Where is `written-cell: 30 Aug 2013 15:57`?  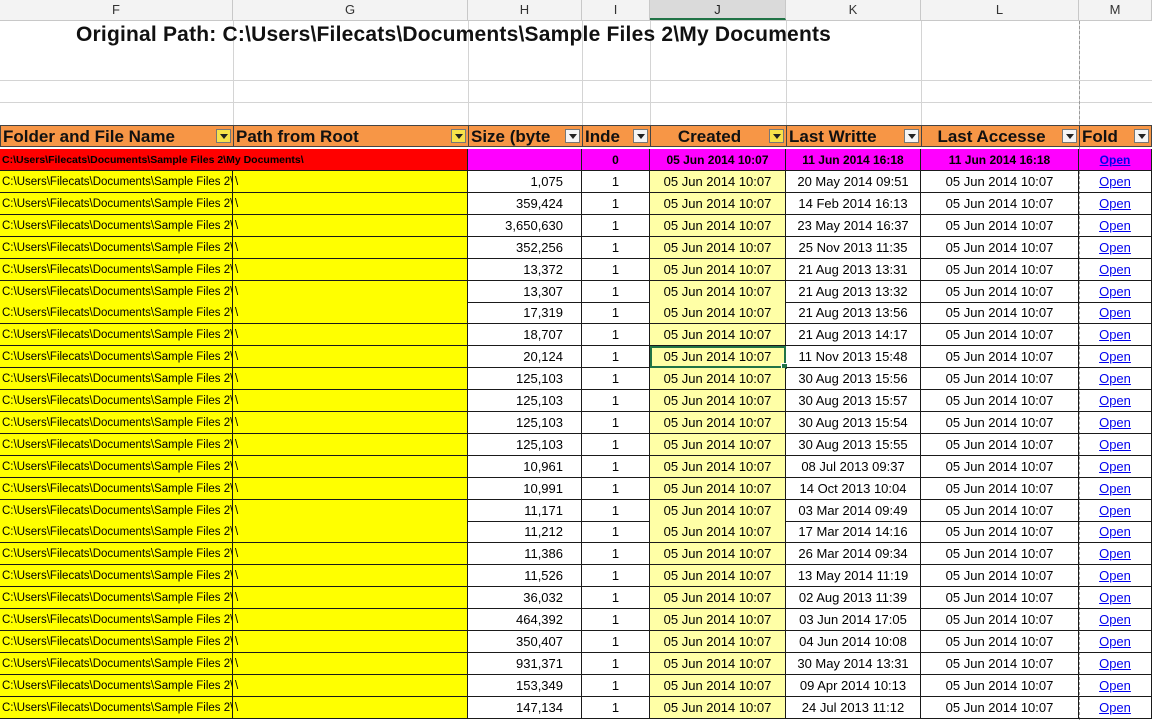 written-cell: 30 Aug 2013 15:57 is located at coordinates (853, 401).